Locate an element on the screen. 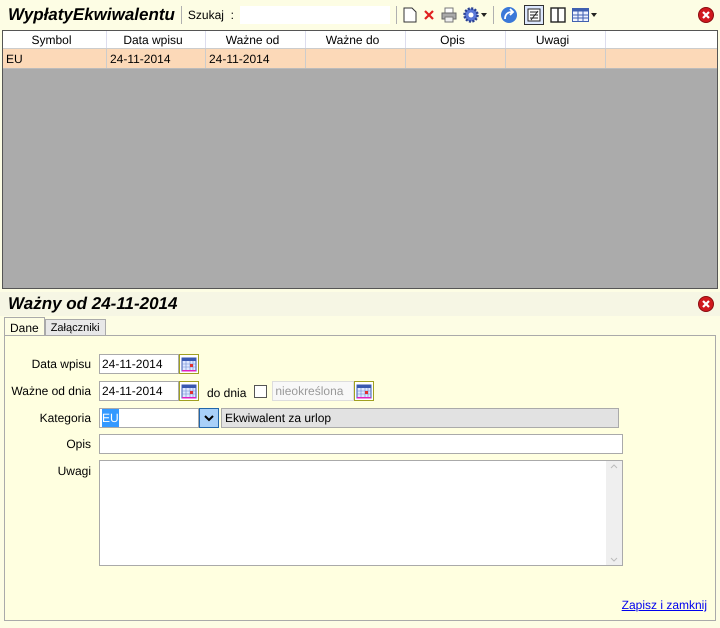 Image resolution: width=720 pixels, height=628 pixels. field-label: Uwagi is located at coordinates (74, 471).